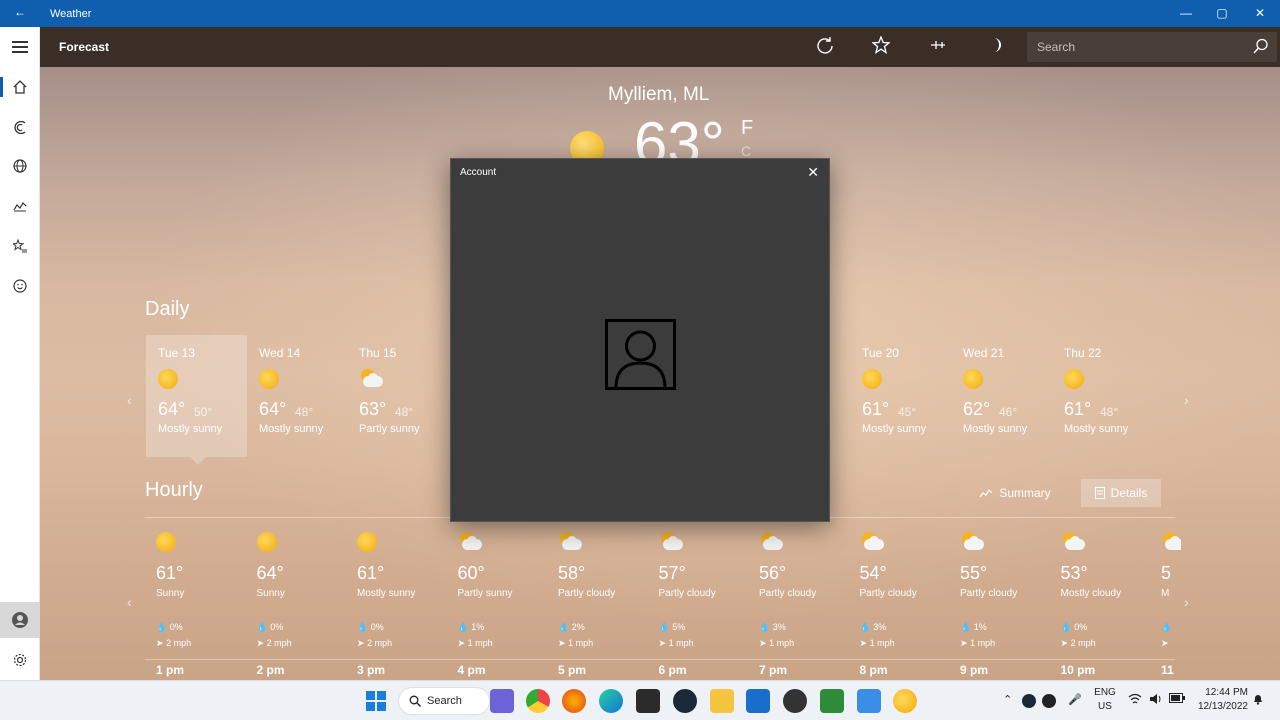 The height and width of the screenshot is (720, 1280). I want to click on notification-bell-icon, so click(1258, 700).